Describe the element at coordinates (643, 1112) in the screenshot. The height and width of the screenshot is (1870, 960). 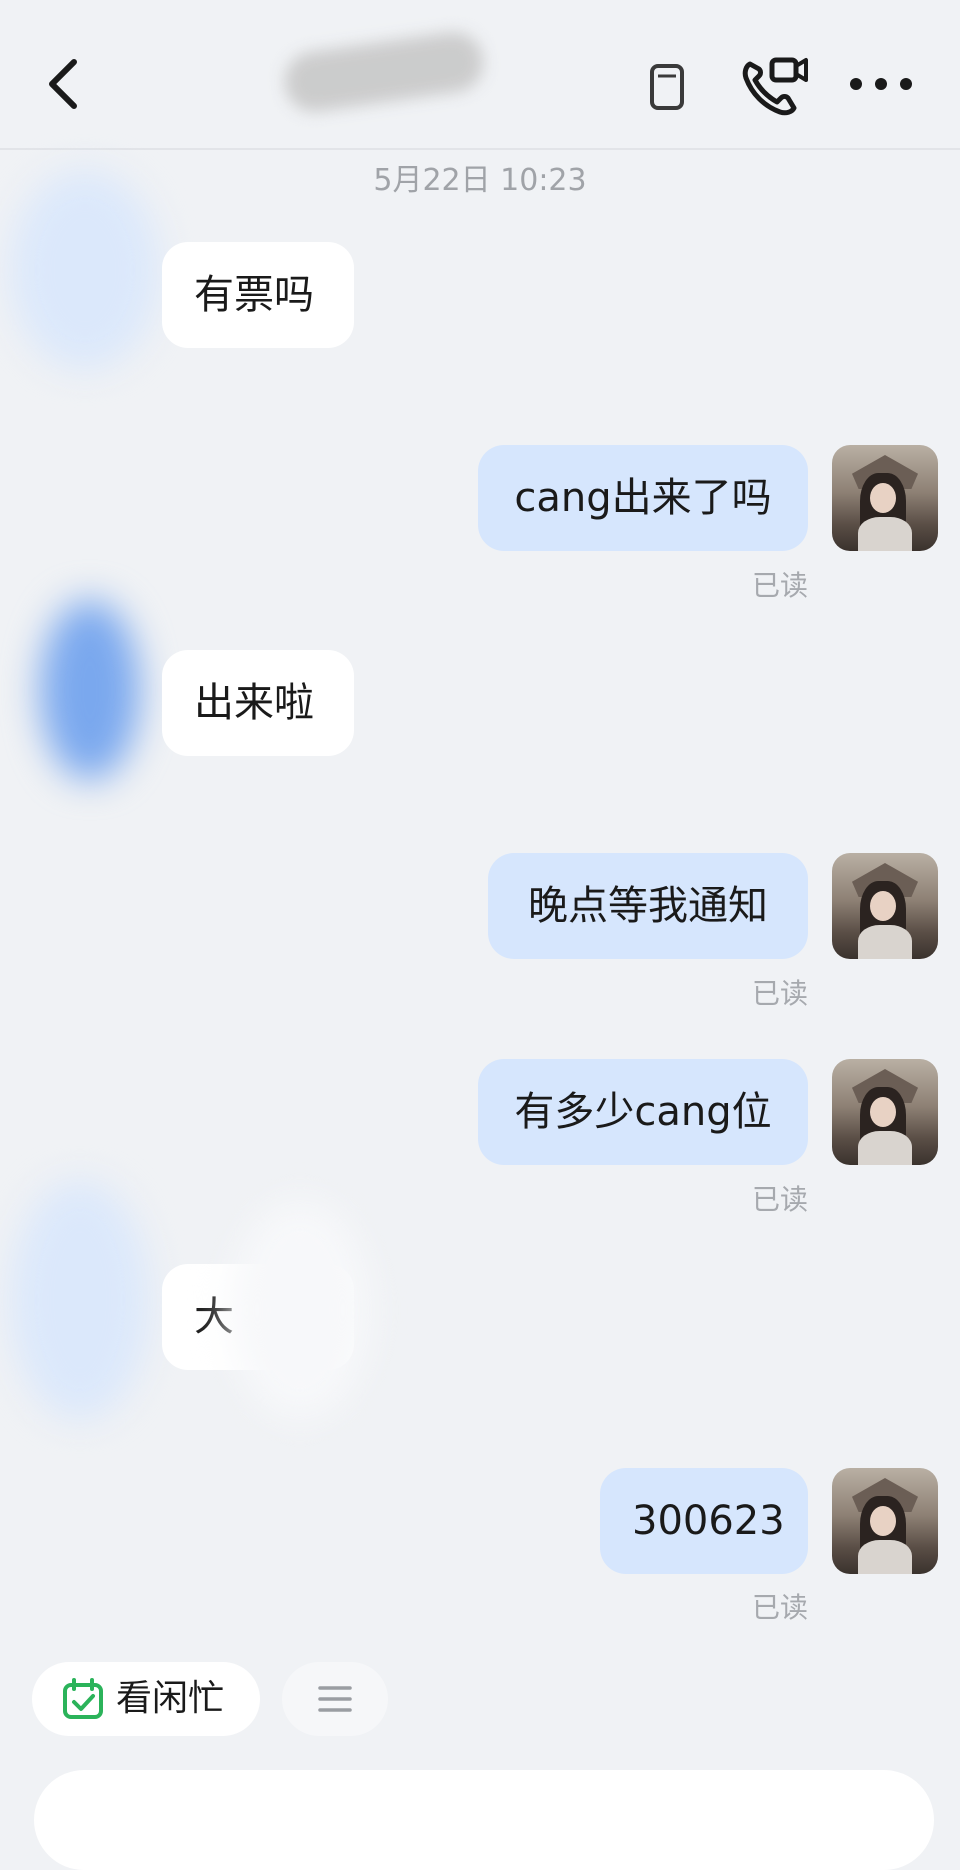
I see `outgoing-message: 有多少cang位` at that location.